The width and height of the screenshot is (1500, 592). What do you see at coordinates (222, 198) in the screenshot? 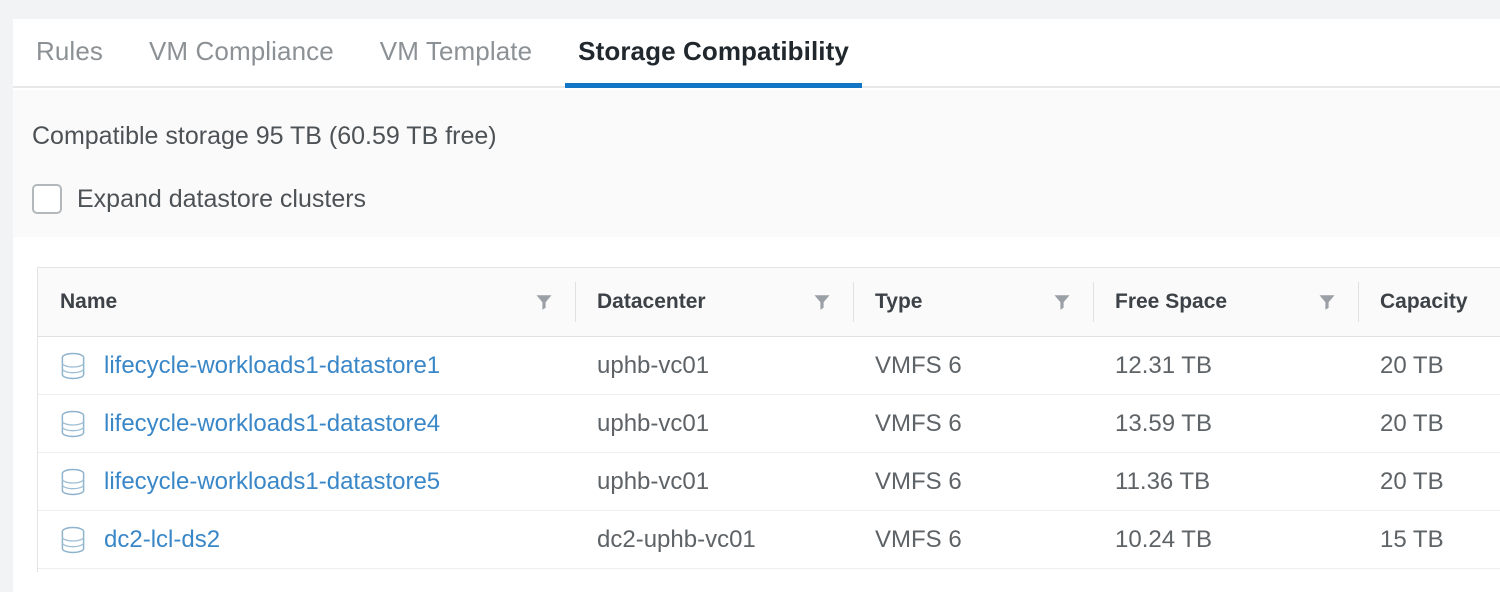
I see `expand-datastore-clusters-label: Expand datastore clusters` at bounding box center [222, 198].